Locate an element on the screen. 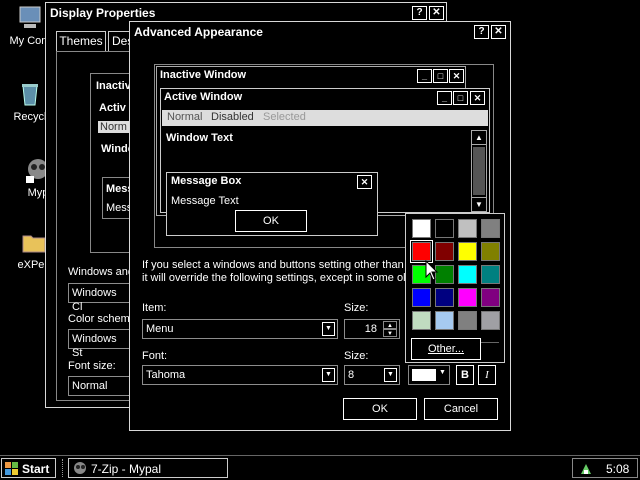 This screenshot has width=640, height=480. font-size-select: 8 ▼ is located at coordinates (372, 375).